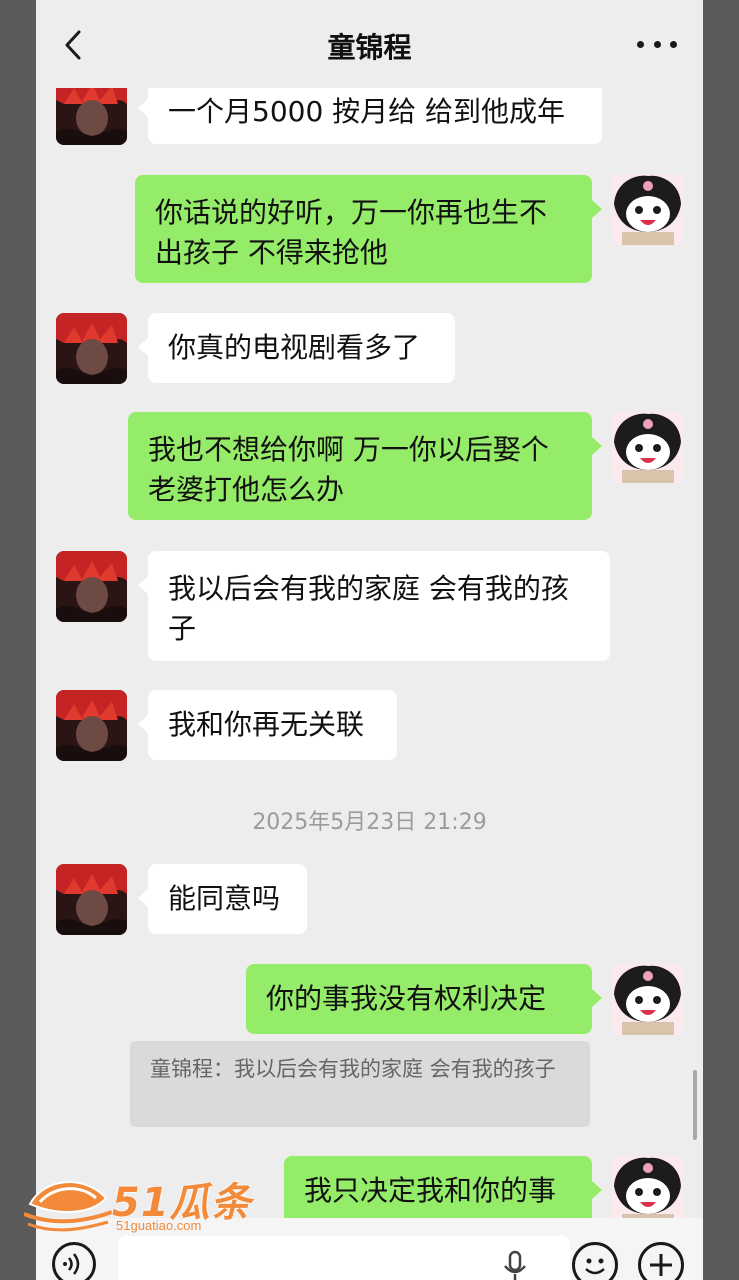 The width and height of the screenshot is (739, 1280). Describe the element at coordinates (379, 606) in the screenshot. I see `incoming-message: 我以后会有我的家庭 会有我的孩子` at that location.